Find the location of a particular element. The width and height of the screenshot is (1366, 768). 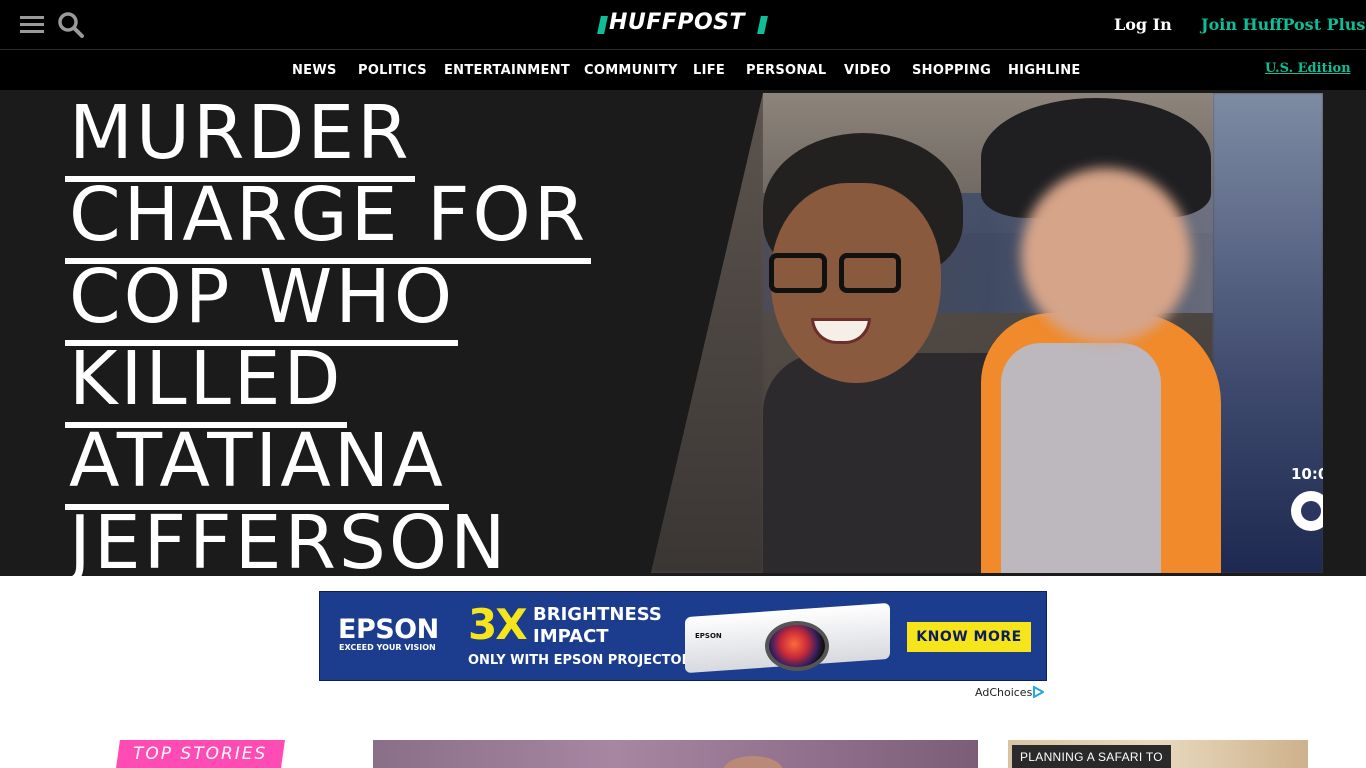

hamburger-menu-icon is located at coordinates (32, 25).